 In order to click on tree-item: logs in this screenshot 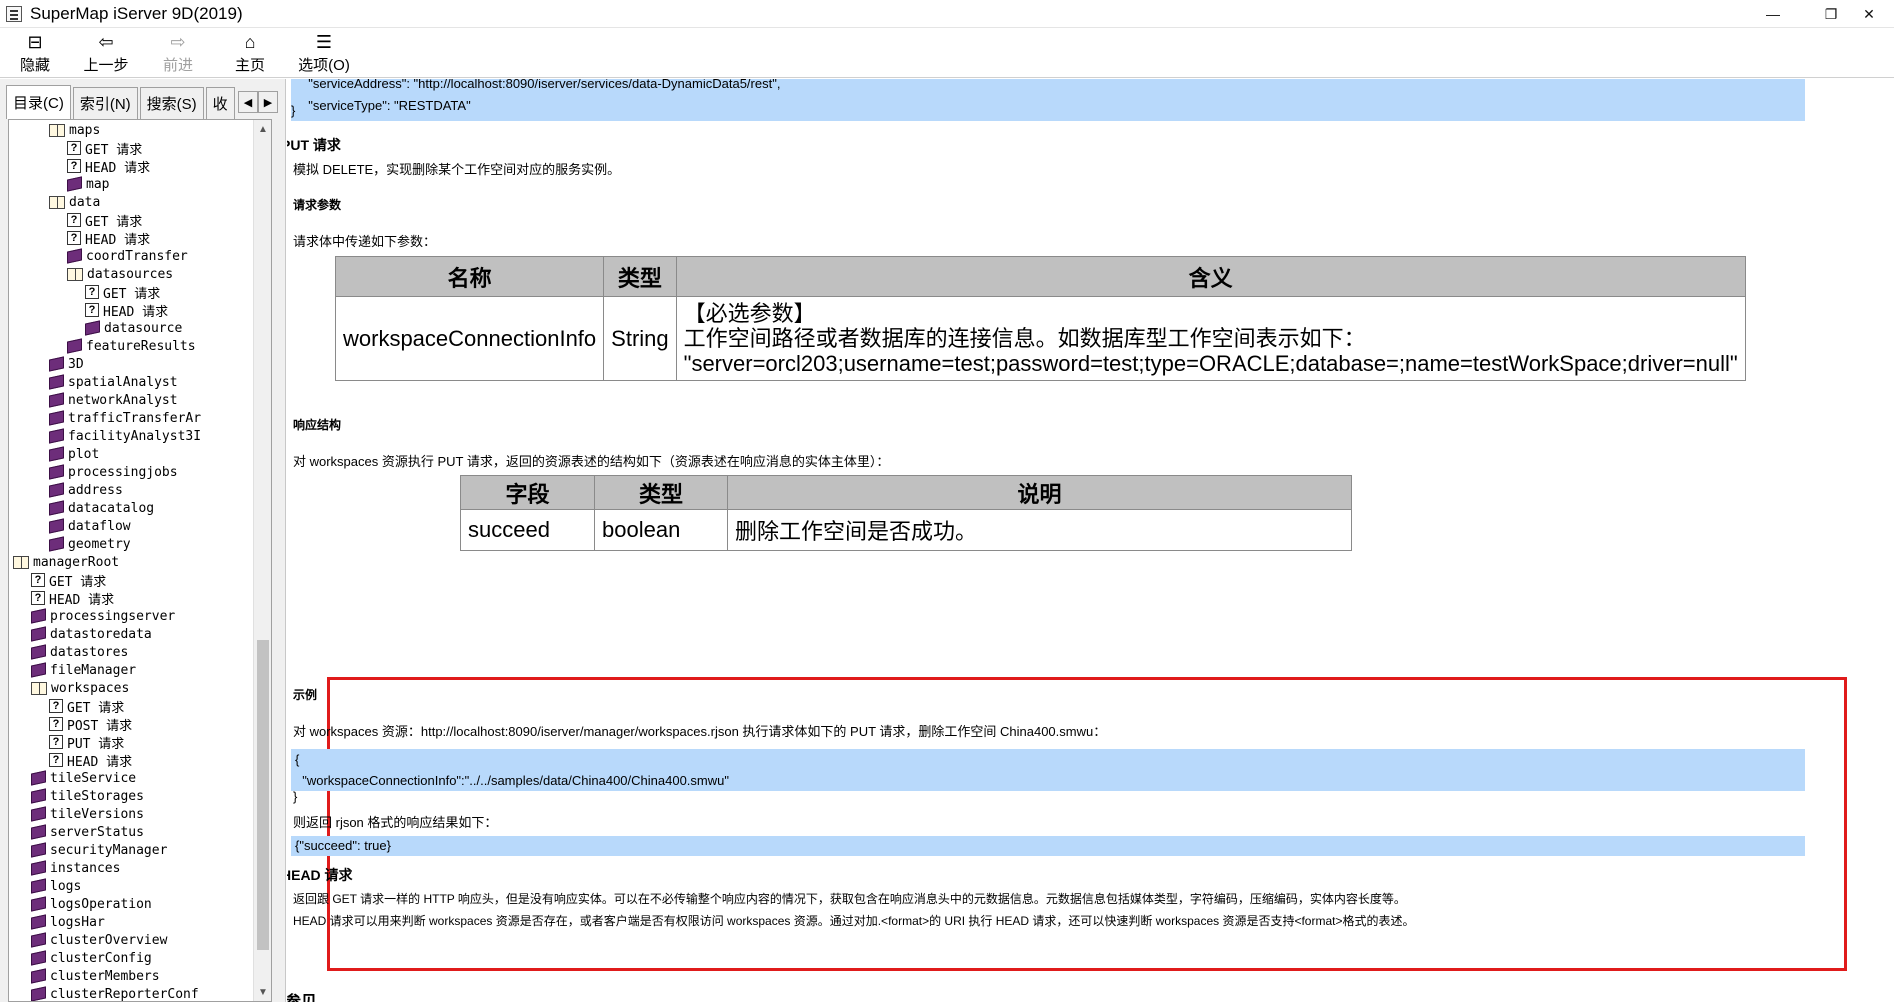, I will do `click(56, 886)`.